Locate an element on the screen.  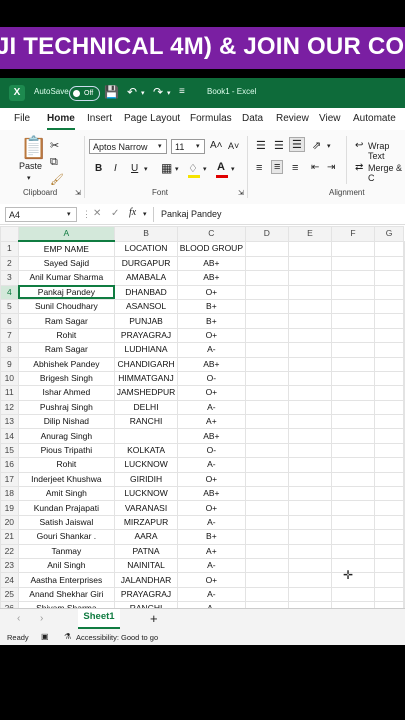
row-header: 15 is located at coordinates (9, 450).